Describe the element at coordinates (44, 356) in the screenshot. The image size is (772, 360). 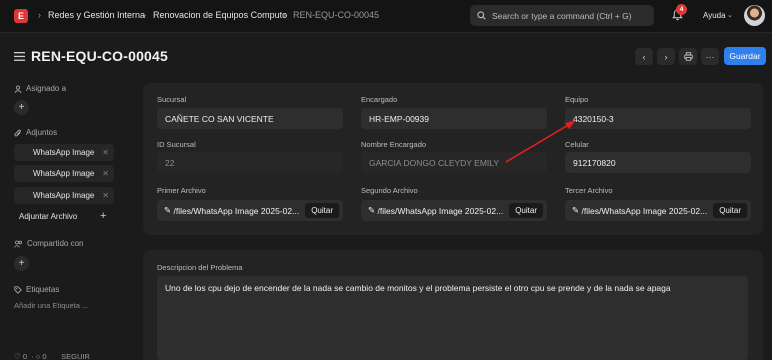
I see `comments-count: 0` at that location.